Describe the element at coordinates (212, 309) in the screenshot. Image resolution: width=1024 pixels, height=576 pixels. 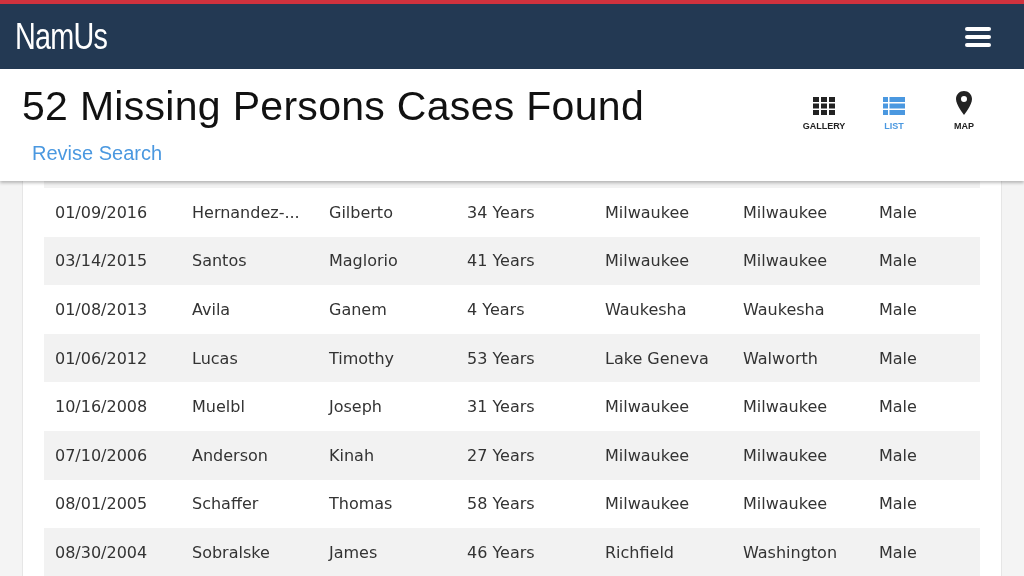
I see `table-cell-text: Avila` at that location.